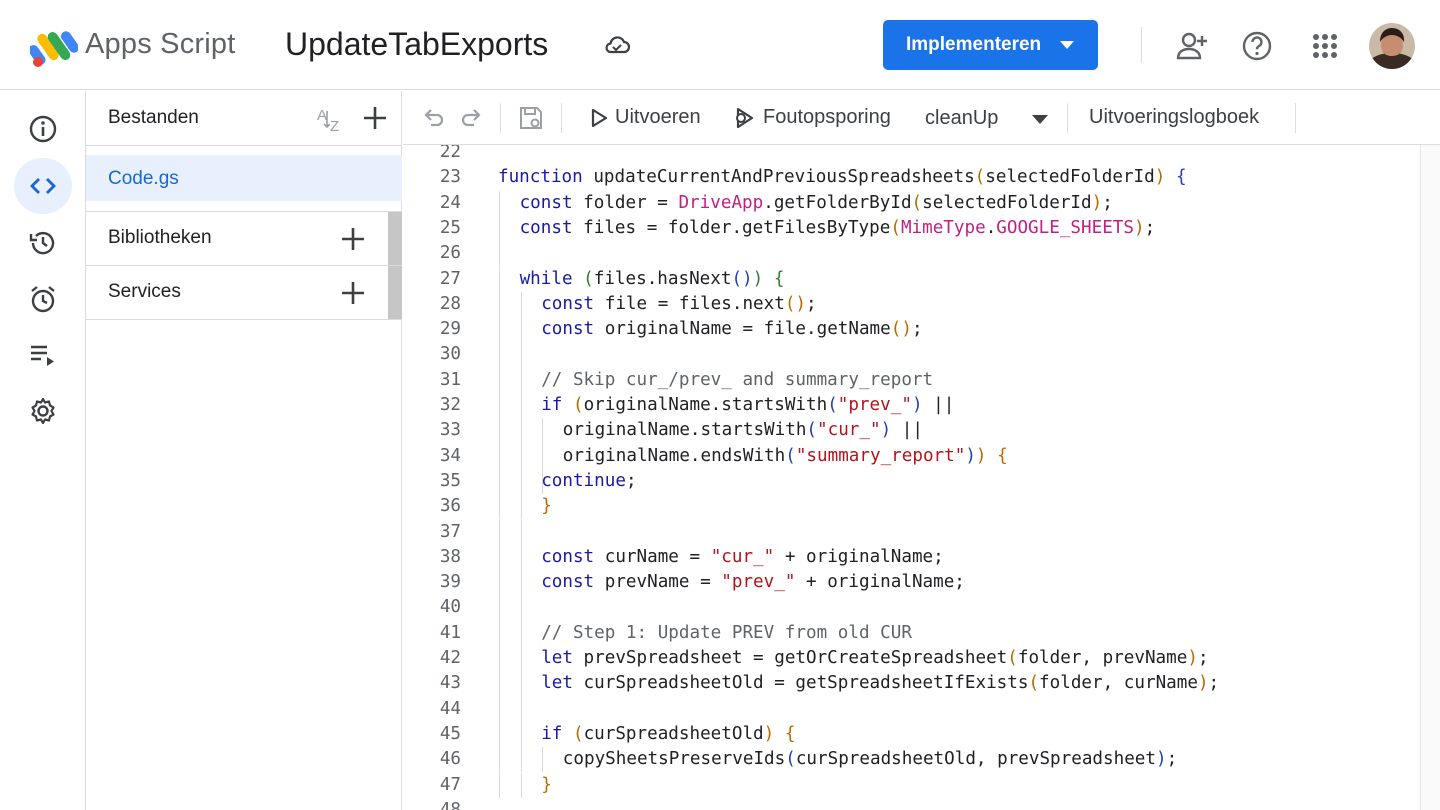 Image resolution: width=1440 pixels, height=810 pixels. Describe the element at coordinates (1430, 477) in the screenshot. I see `editor-scrollbar` at that location.